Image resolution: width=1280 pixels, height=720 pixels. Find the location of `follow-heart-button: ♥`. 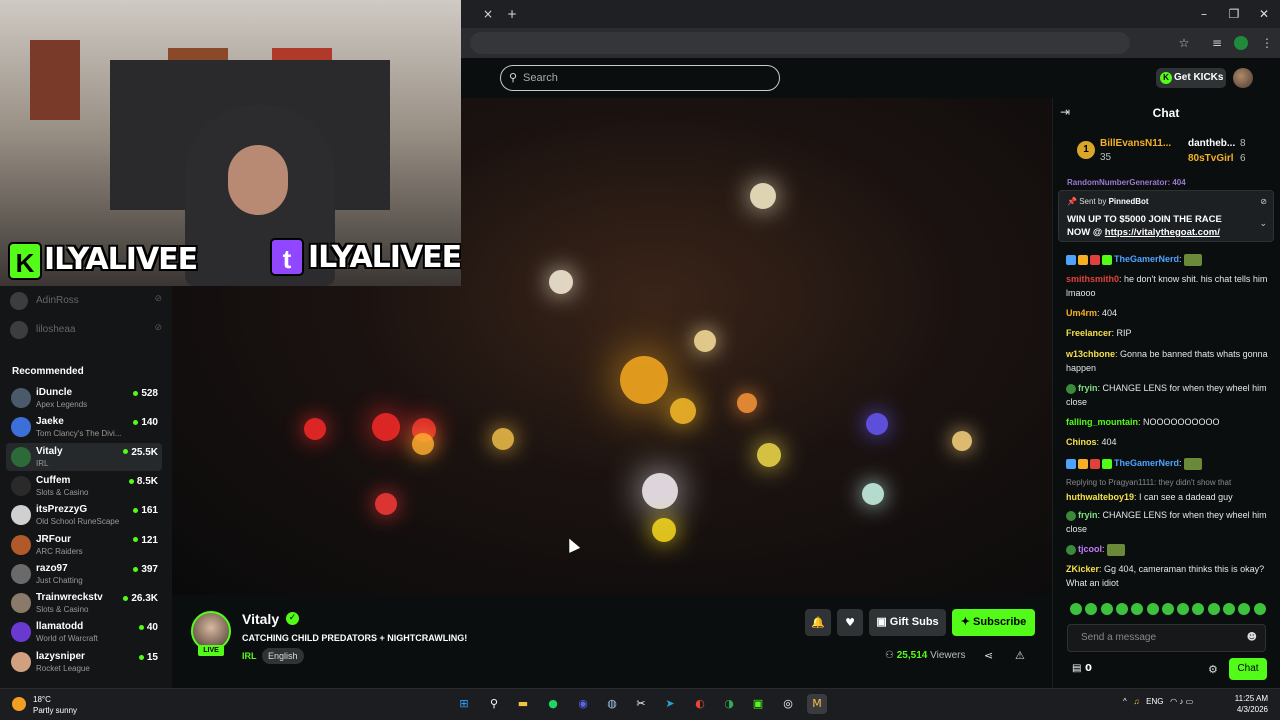

follow-heart-button: ♥ is located at coordinates (850, 622).